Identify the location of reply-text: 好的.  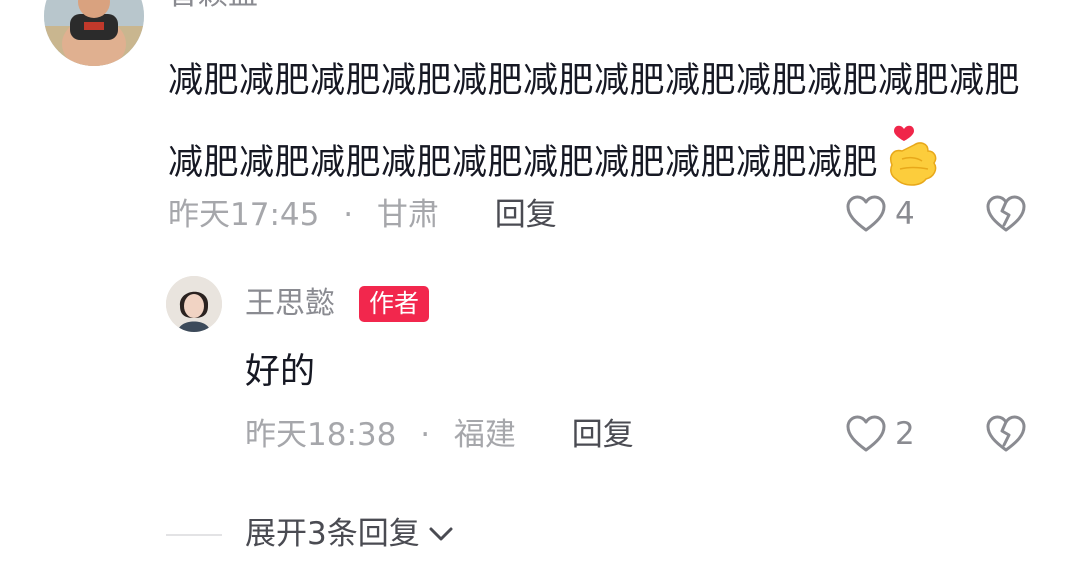
(280, 372).